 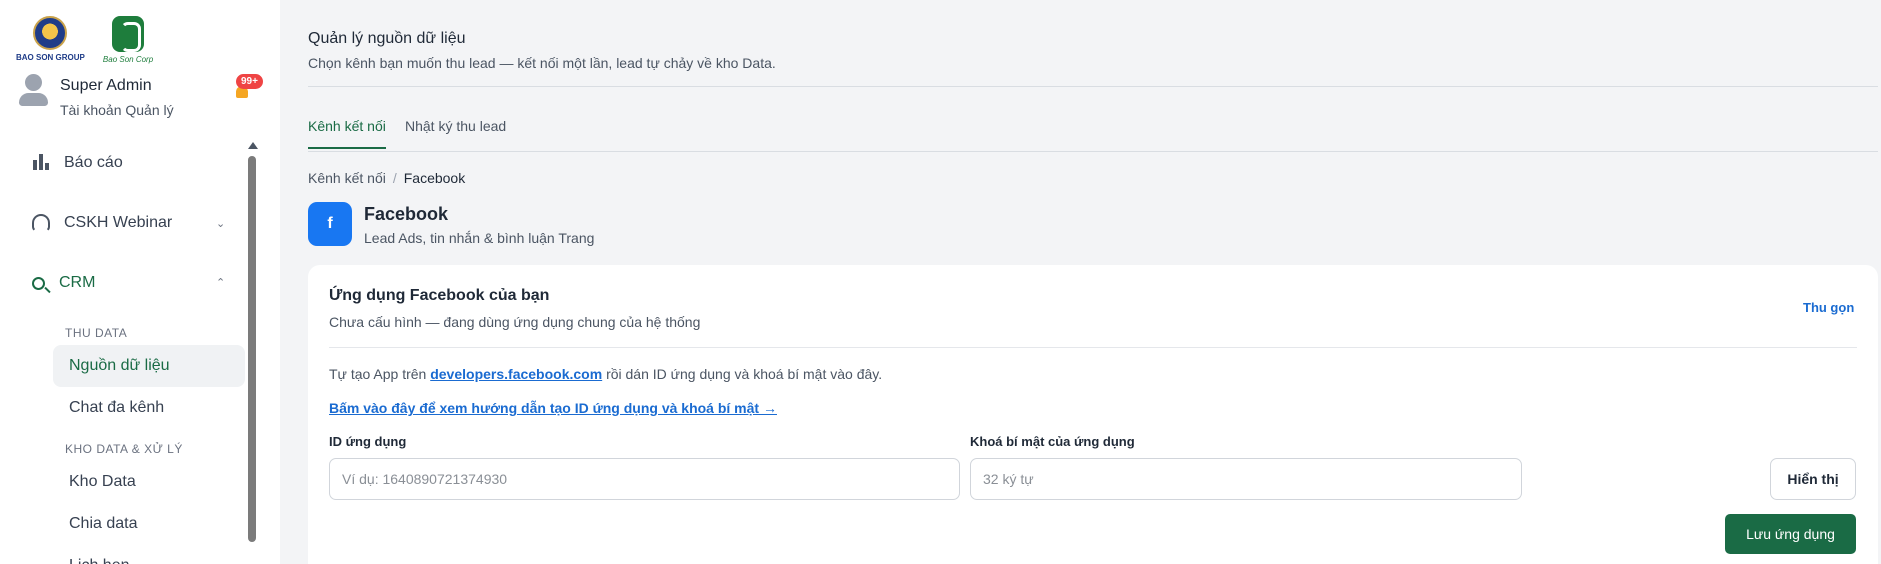 I want to click on sidebar-item-chat-da-kenh: Chat đa kênh, so click(x=149, y=408).